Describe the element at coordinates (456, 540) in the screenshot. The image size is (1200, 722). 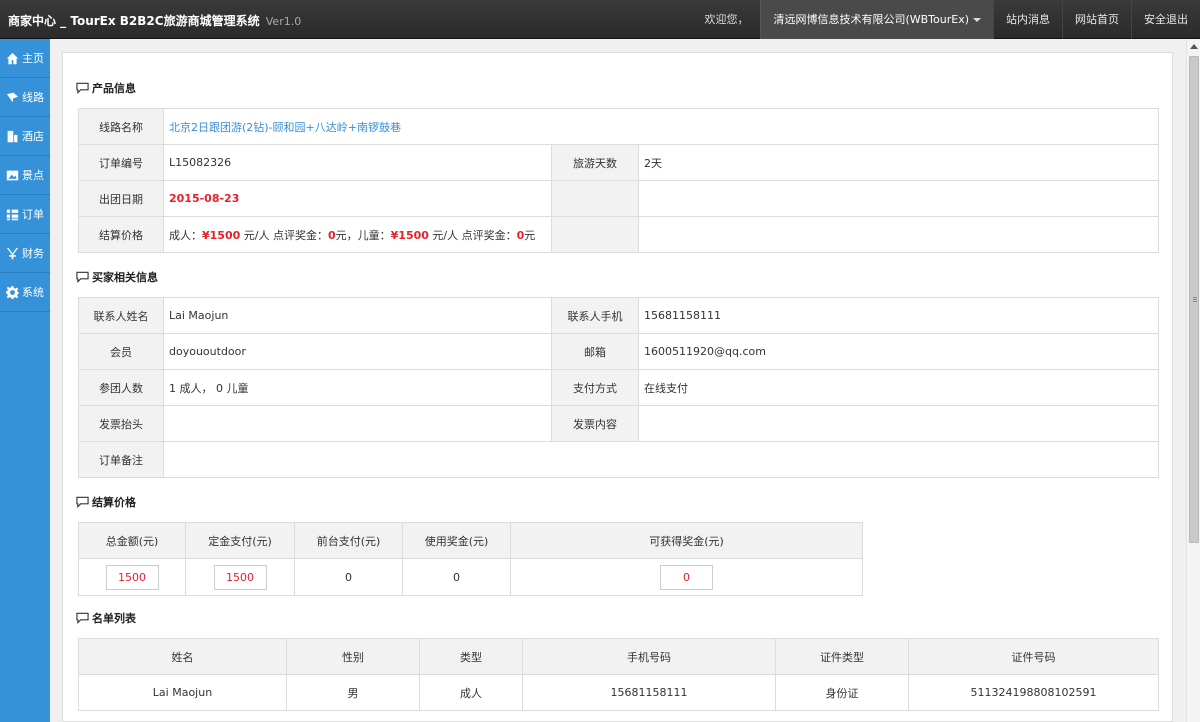
I see `header-bonus-used: 使用奖金(元)` at that location.